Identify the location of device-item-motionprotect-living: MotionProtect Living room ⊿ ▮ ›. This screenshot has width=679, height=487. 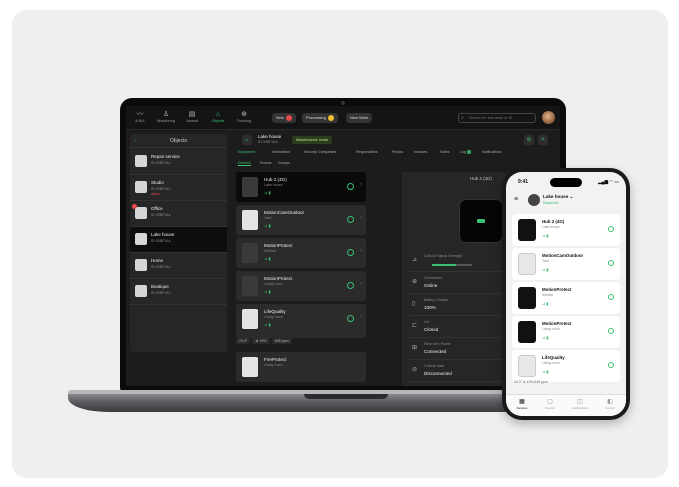
(301, 286).